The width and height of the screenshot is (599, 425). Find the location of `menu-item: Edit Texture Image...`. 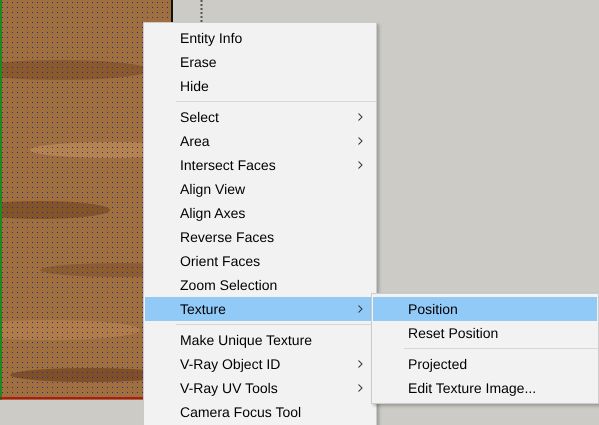

menu-item: Edit Texture Image... is located at coordinates (485, 388).